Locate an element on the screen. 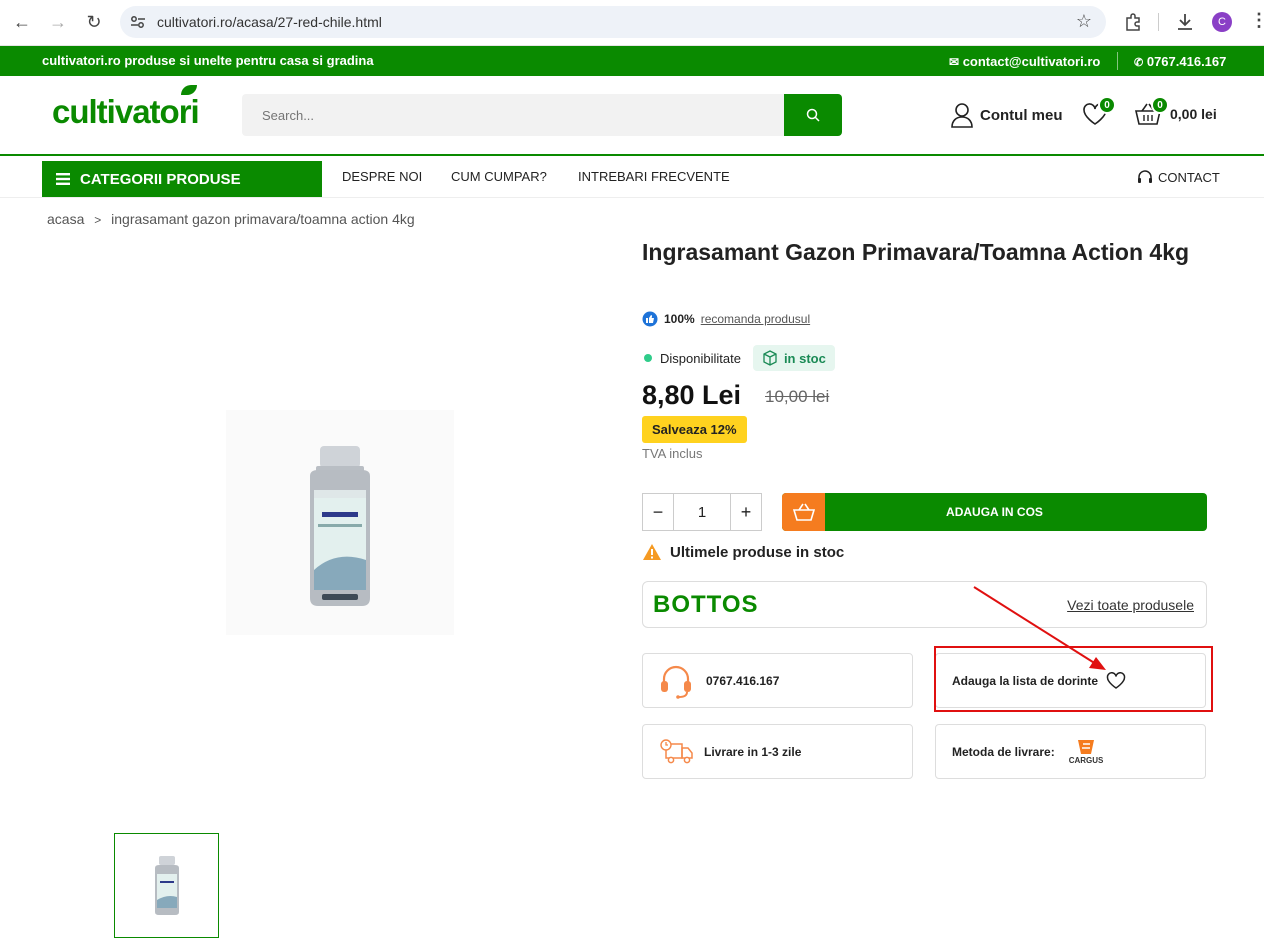 This screenshot has width=1264, height=944. hamburger-icon is located at coordinates (63, 179).